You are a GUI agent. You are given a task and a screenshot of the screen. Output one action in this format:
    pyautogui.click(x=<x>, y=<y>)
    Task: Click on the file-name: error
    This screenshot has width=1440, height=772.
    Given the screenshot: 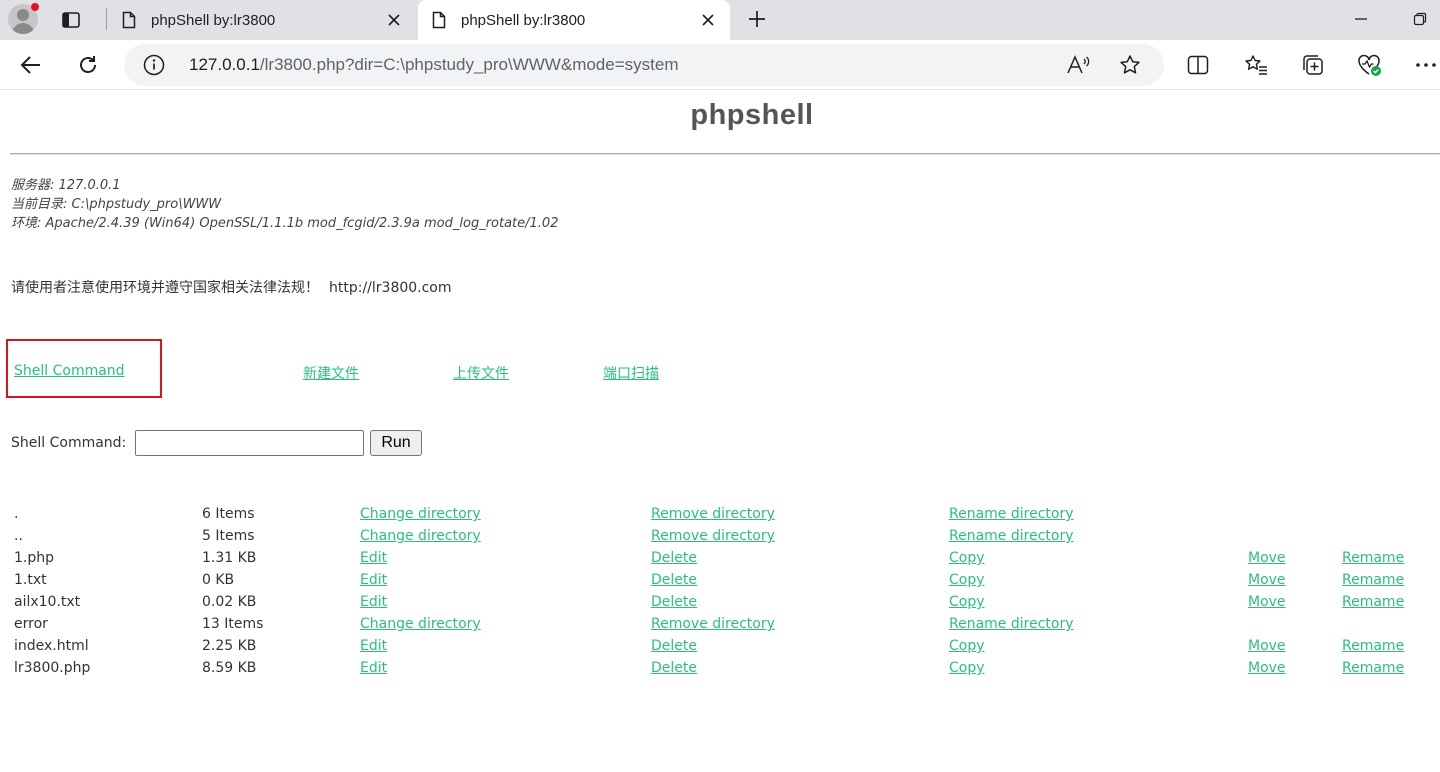 What is the action you would take?
    pyautogui.click(x=31, y=624)
    